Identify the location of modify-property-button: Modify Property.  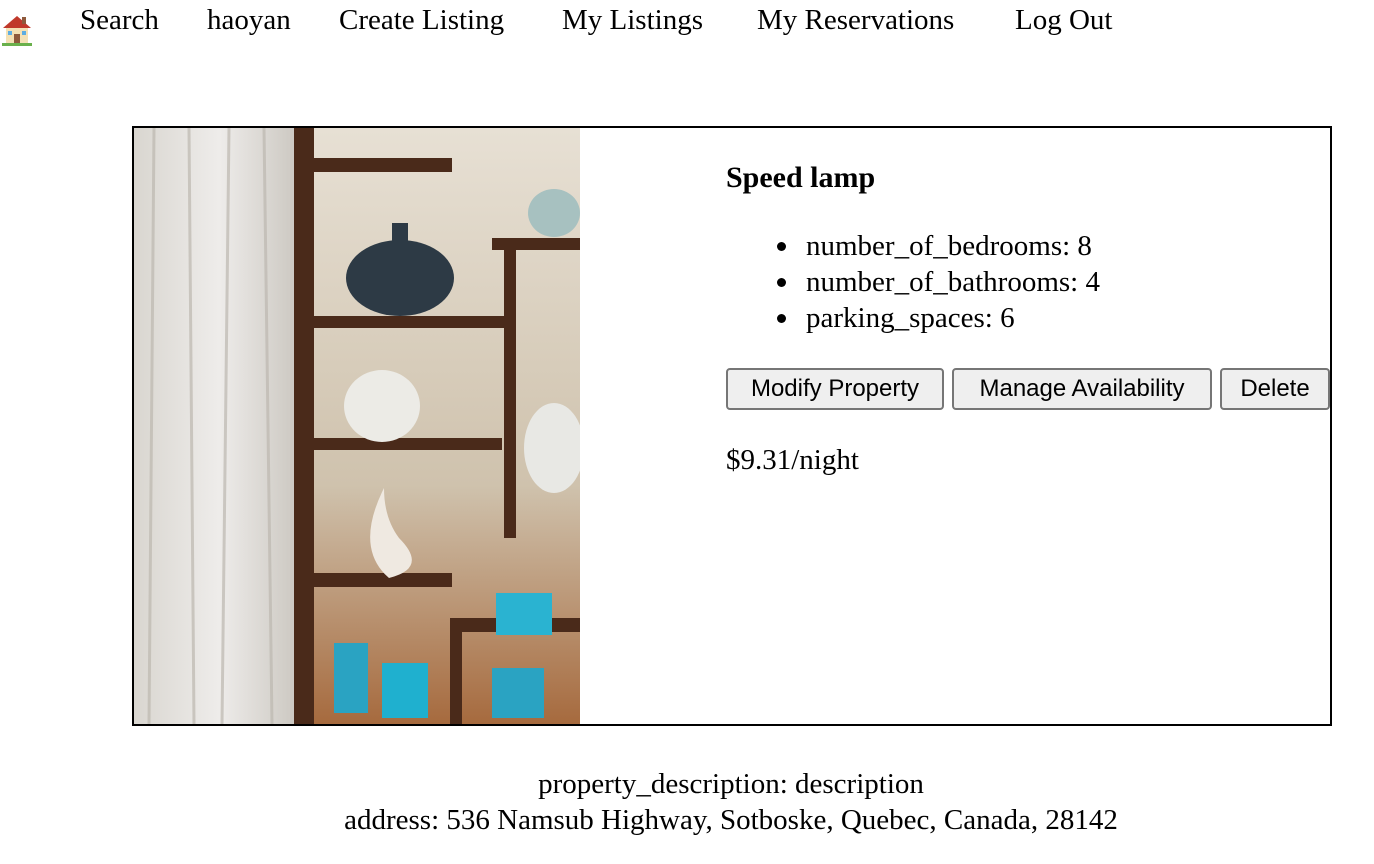
(835, 389).